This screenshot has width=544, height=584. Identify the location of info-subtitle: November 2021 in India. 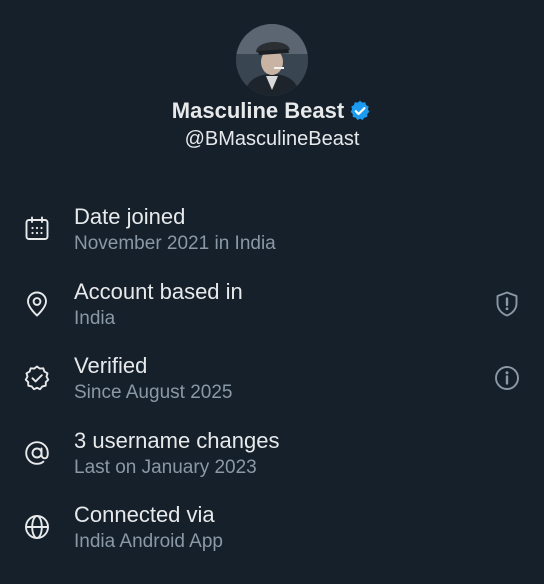
(175, 243).